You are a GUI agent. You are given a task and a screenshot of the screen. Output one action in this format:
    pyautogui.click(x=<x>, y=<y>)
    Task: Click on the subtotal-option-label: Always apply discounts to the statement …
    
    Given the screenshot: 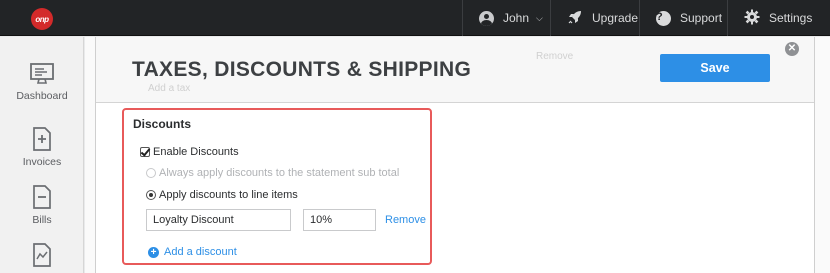 What is the action you would take?
    pyautogui.click(x=279, y=173)
    